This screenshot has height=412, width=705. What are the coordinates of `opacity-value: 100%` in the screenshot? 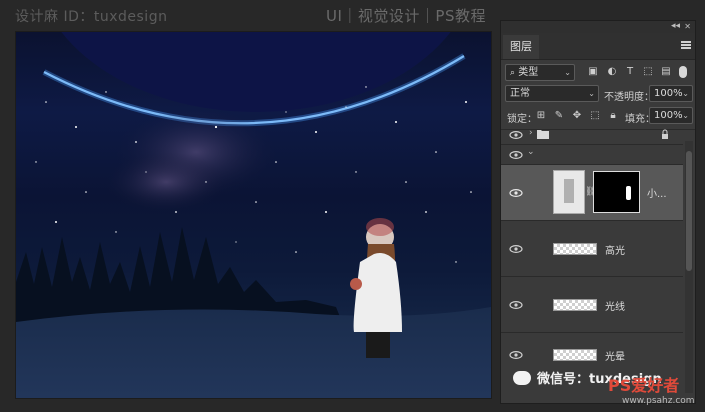 It's located at (668, 93).